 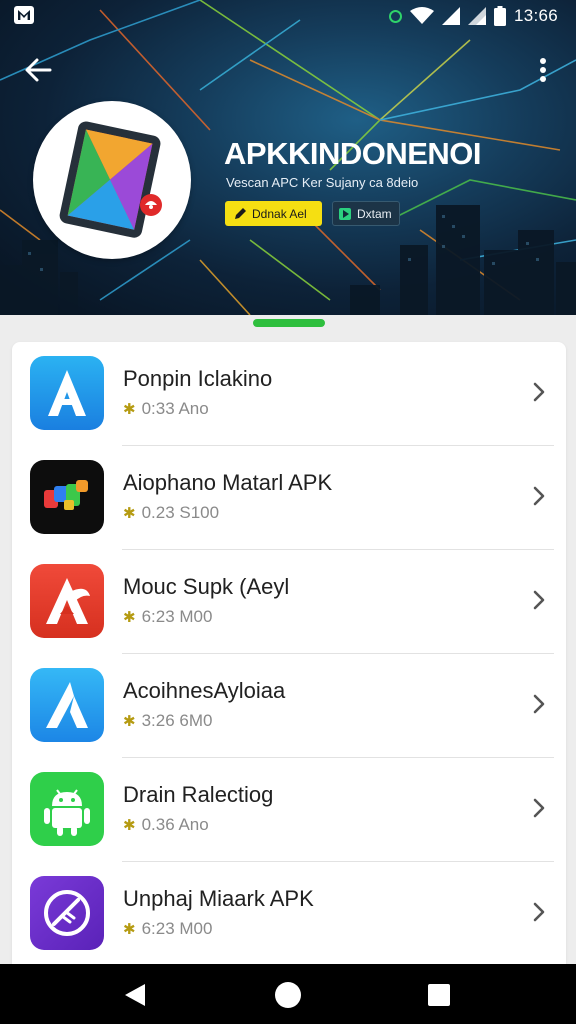 What do you see at coordinates (204, 690) in the screenshot?
I see `app-title: AcoihnesAyloiaa` at bounding box center [204, 690].